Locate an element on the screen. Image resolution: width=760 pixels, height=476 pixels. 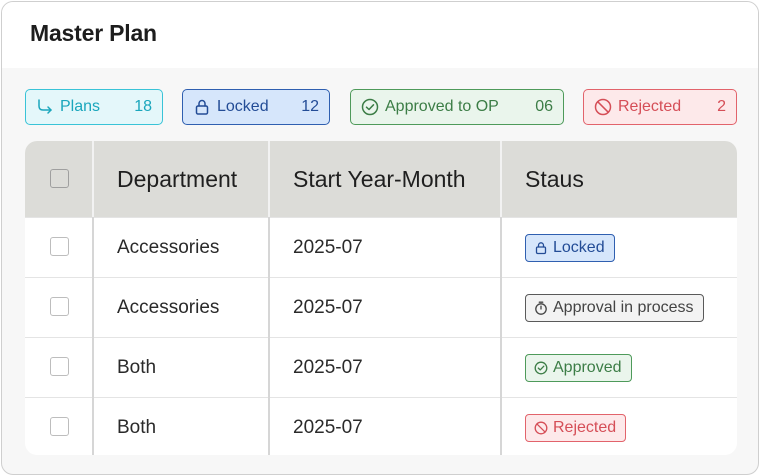
status-badge: Approved is located at coordinates (578, 368).